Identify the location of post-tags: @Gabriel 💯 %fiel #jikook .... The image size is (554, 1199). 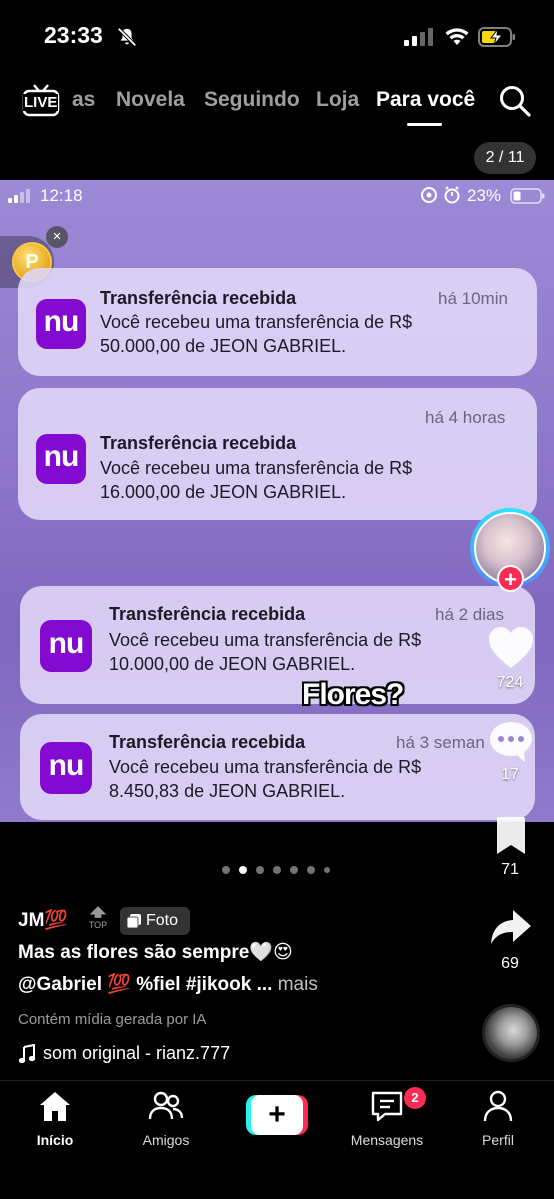
(145, 984).